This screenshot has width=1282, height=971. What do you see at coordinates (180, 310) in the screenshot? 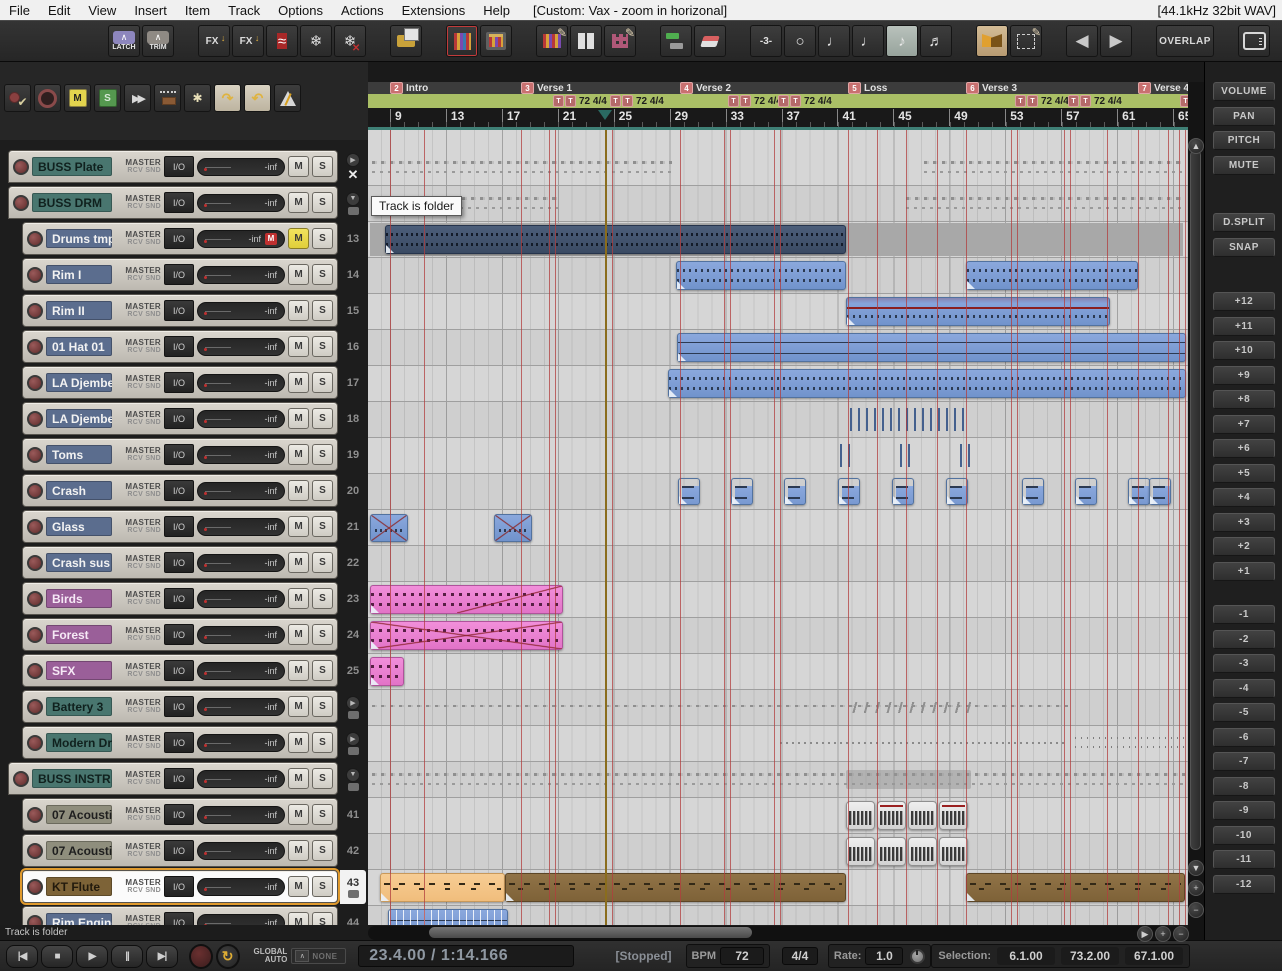
I see `track-row: Rim II MASTER RCV SND I/O -inf M S` at bounding box center [180, 310].